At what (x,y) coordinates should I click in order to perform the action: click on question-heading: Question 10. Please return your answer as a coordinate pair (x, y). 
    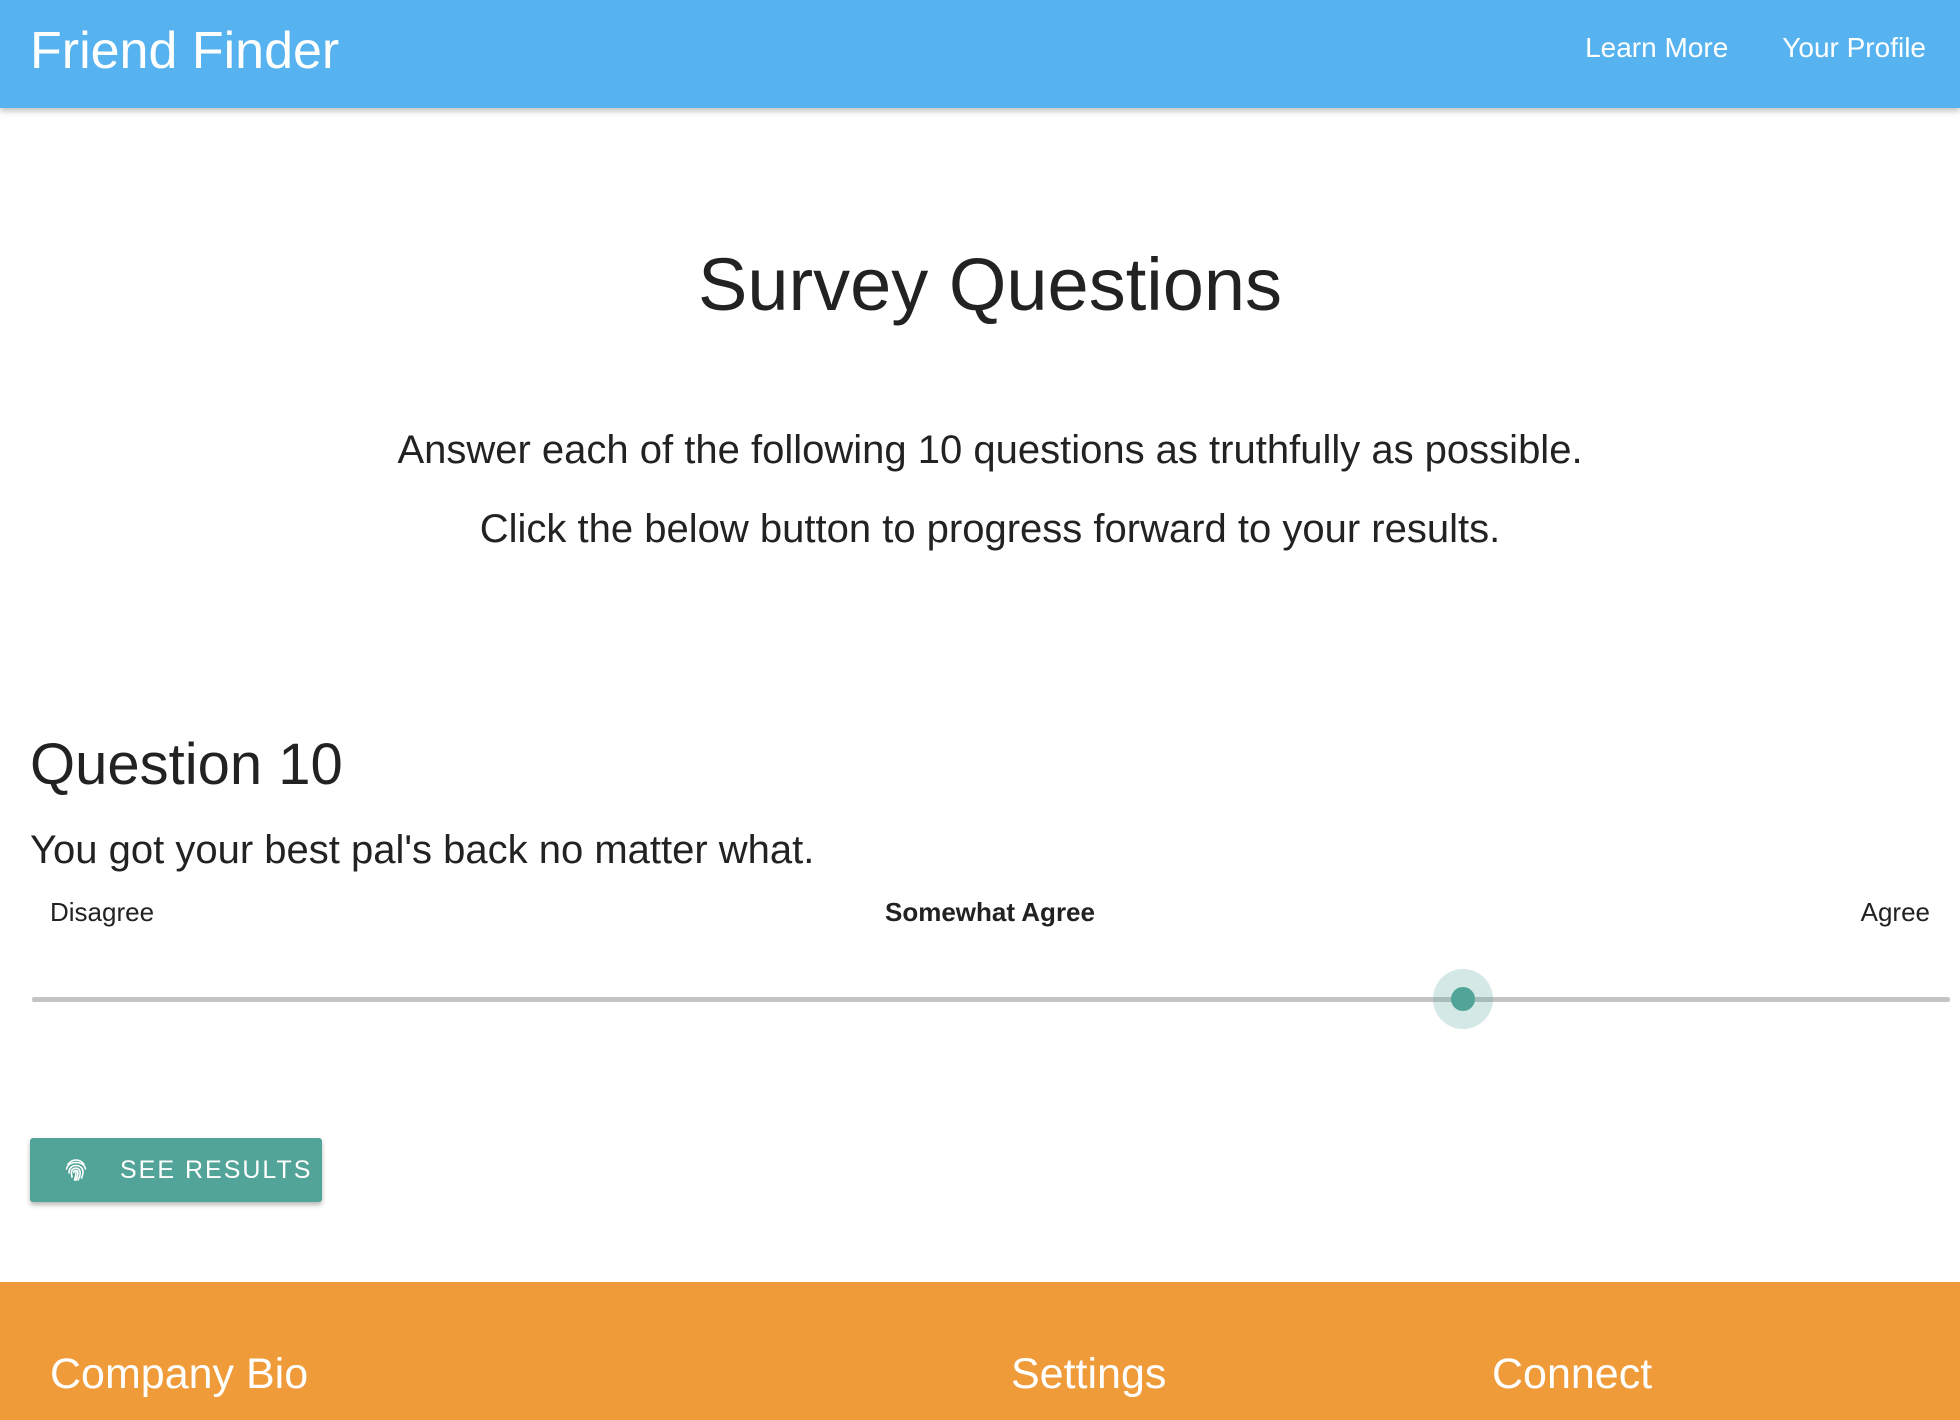
    Looking at the image, I should click on (186, 764).